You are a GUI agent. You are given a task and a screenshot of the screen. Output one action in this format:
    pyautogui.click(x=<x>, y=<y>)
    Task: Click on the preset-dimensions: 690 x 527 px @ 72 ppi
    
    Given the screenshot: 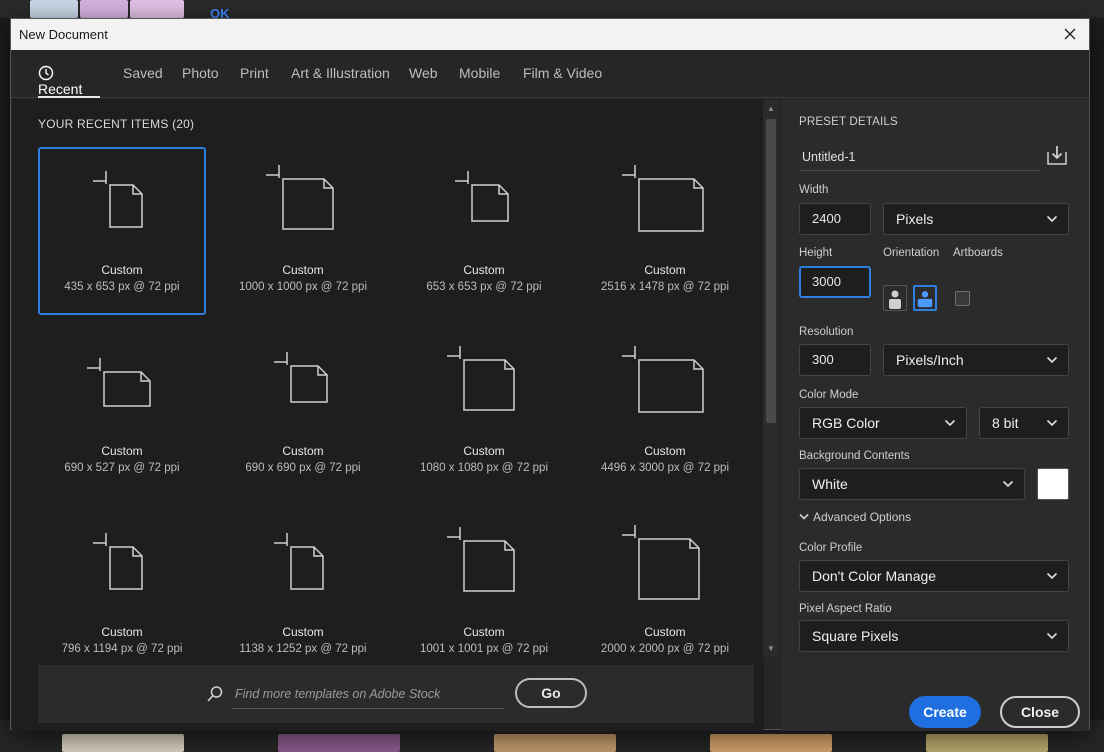 What is the action you would take?
    pyautogui.click(x=122, y=468)
    